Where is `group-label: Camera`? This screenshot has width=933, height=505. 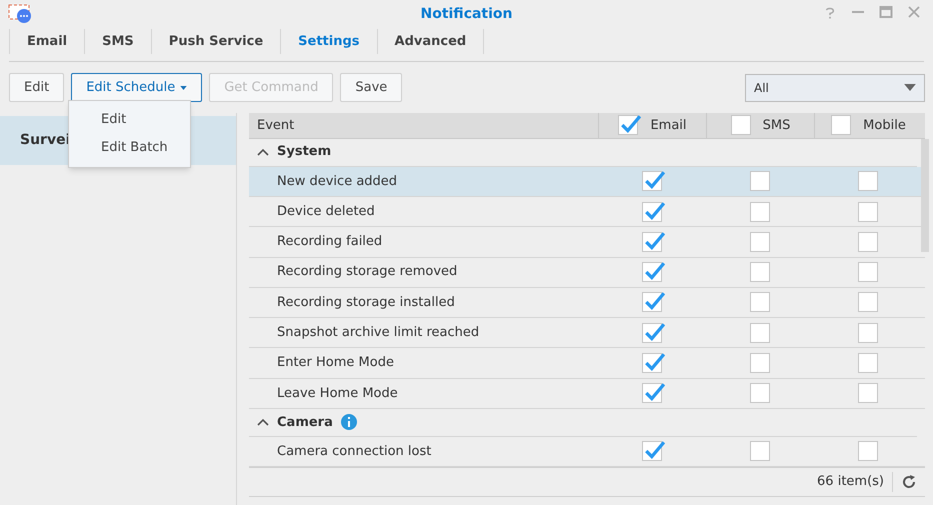
group-label: Camera is located at coordinates (305, 423).